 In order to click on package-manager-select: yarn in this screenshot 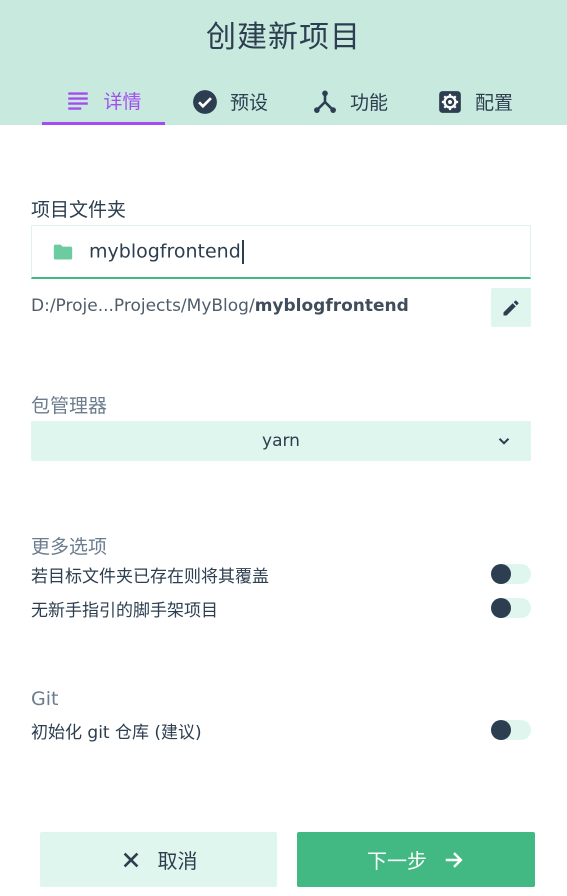, I will do `click(281, 441)`.